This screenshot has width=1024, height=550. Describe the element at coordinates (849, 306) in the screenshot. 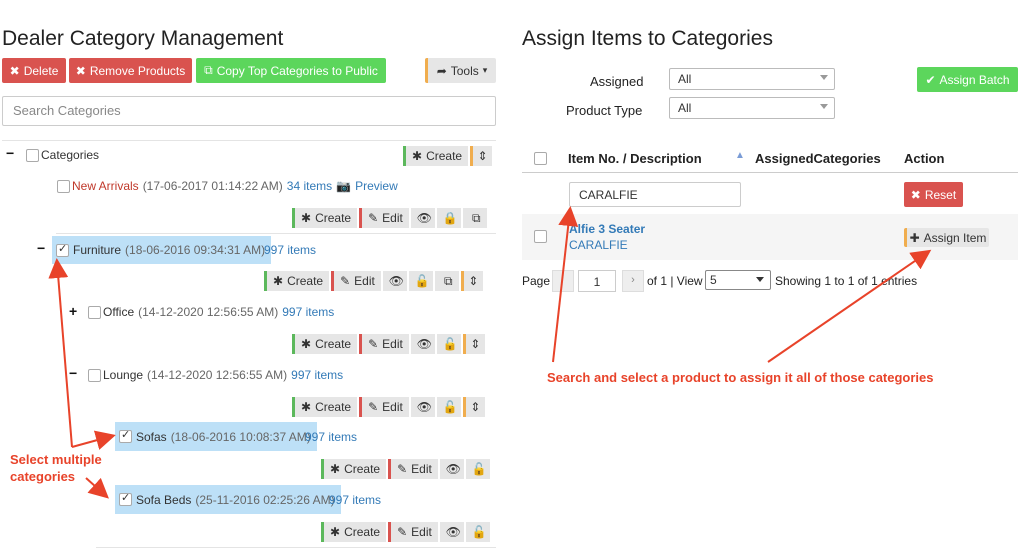

I see `arrow-to-assign-item` at that location.